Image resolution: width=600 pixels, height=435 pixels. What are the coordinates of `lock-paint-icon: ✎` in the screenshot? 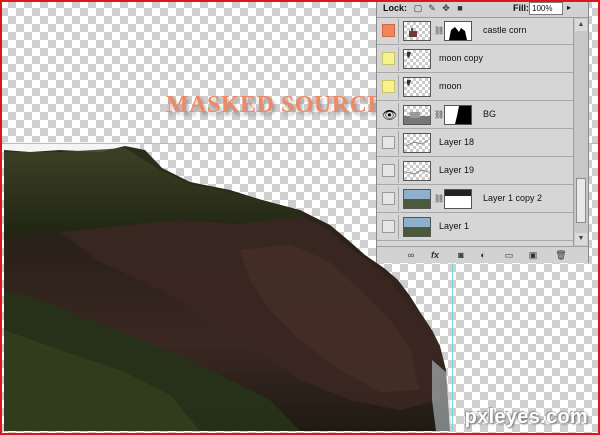 It's located at (432, 8).